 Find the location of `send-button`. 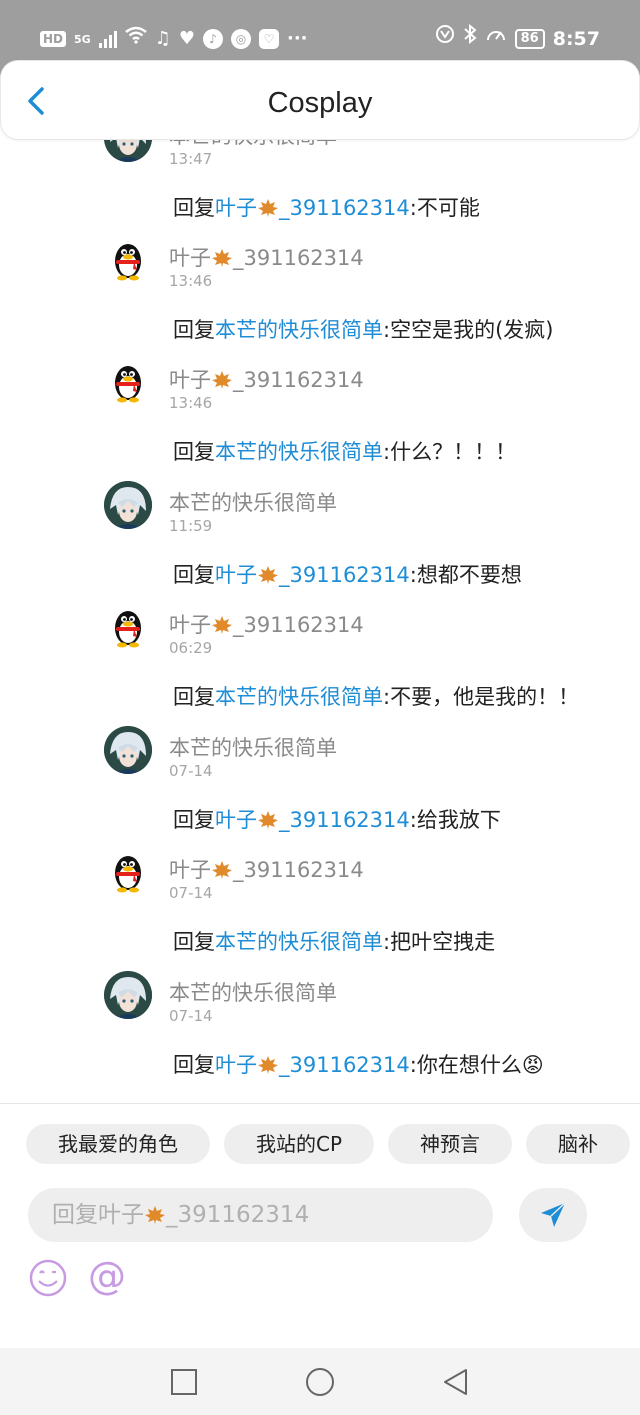

send-button is located at coordinates (553, 1215).